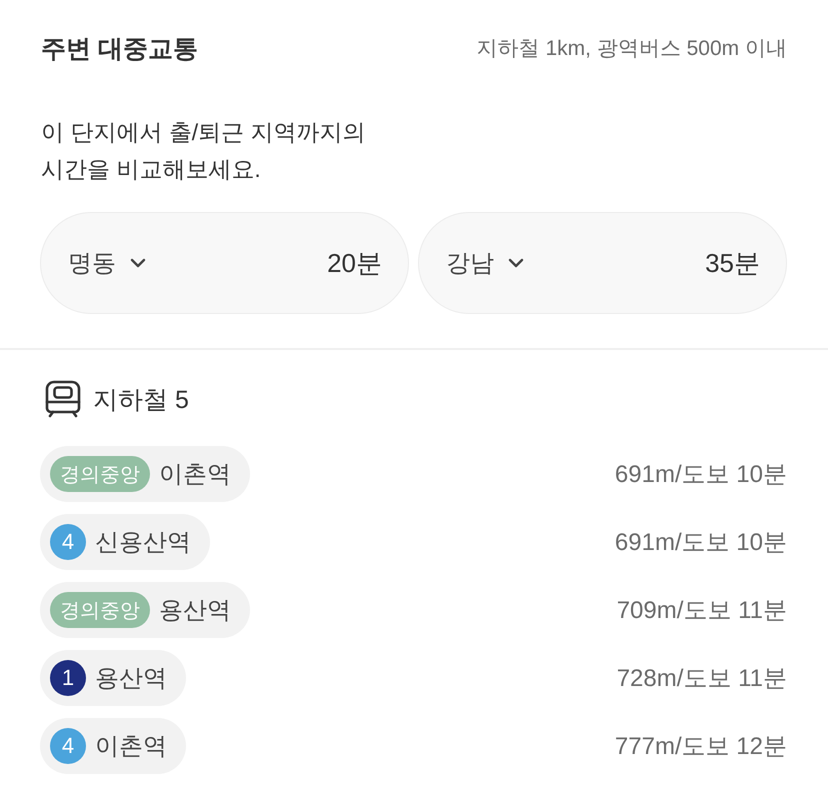 The width and height of the screenshot is (828, 787). Describe the element at coordinates (700, 747) in the screenshot. I see `distance-text: 777m/도보 12분` at that location.